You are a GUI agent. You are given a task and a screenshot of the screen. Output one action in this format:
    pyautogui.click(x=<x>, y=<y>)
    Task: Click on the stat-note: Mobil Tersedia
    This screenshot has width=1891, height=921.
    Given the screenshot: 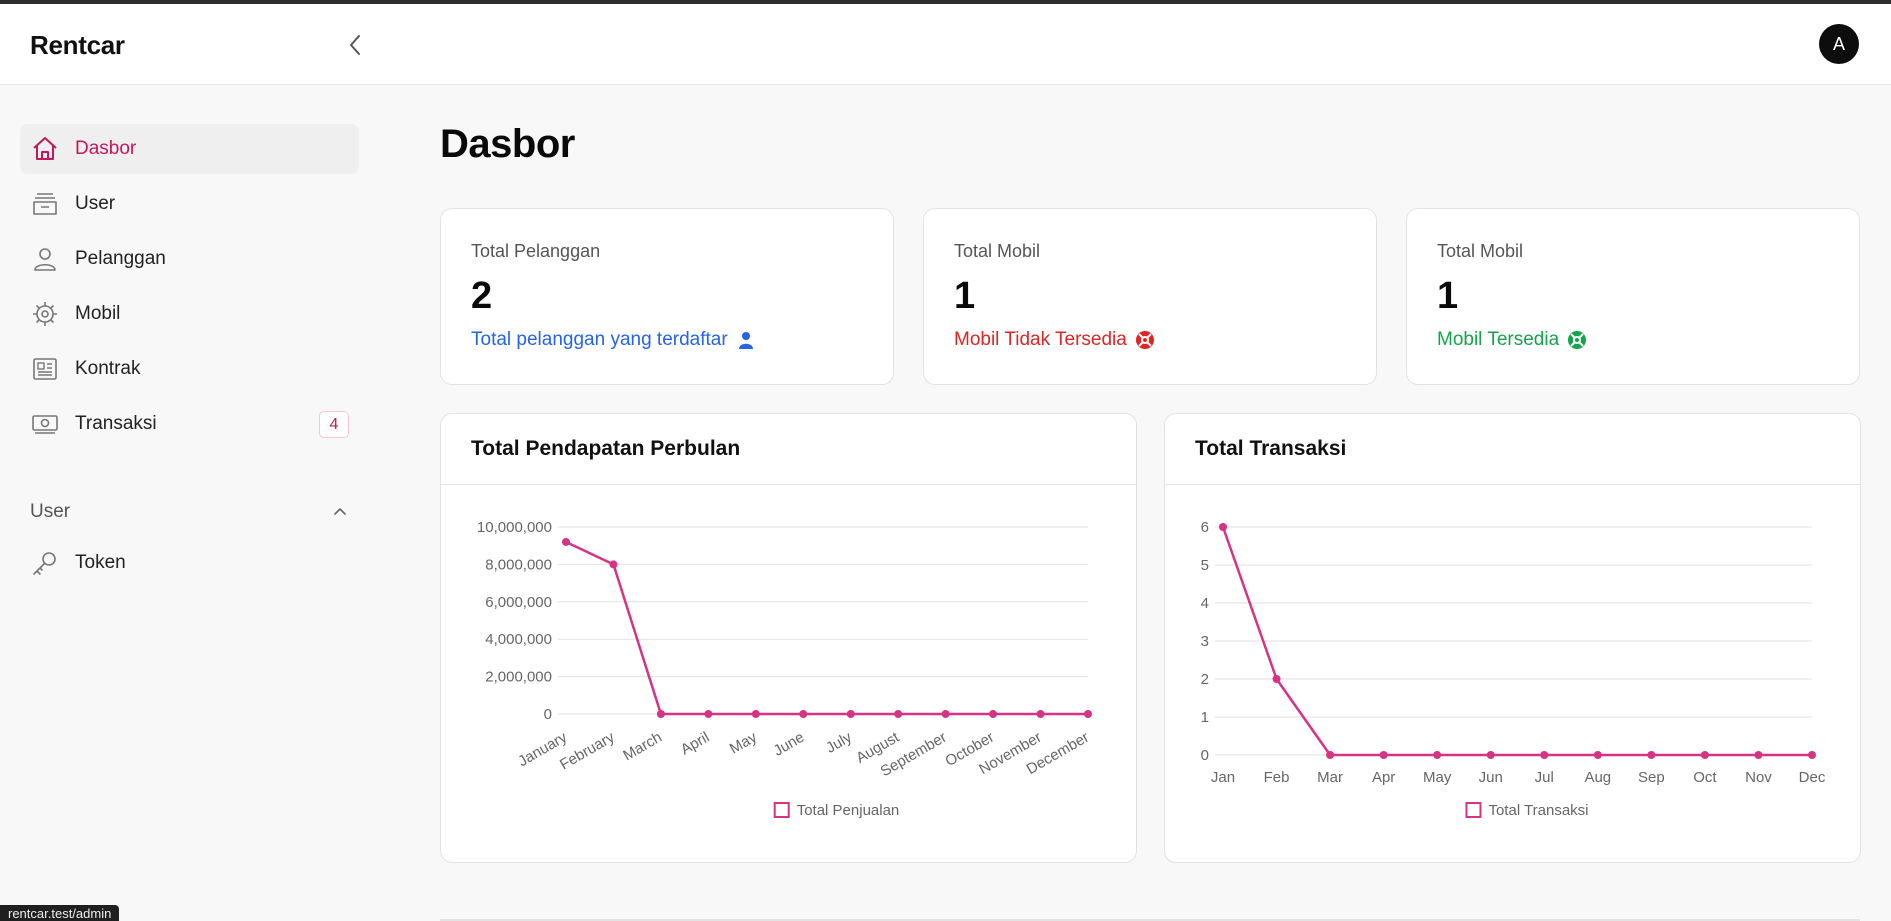 What is the action you would take?
    pyautogui.click(x=1512, y=340)
    